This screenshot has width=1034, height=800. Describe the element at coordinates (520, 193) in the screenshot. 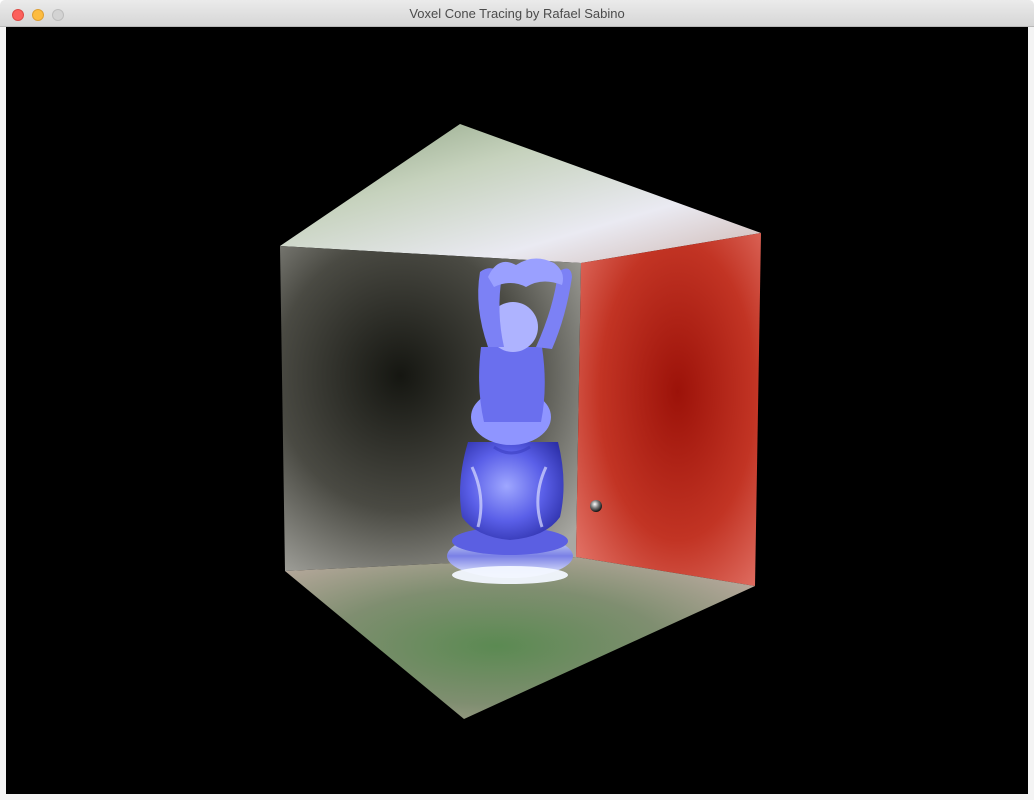

I see `ceiling-wall` at that location.